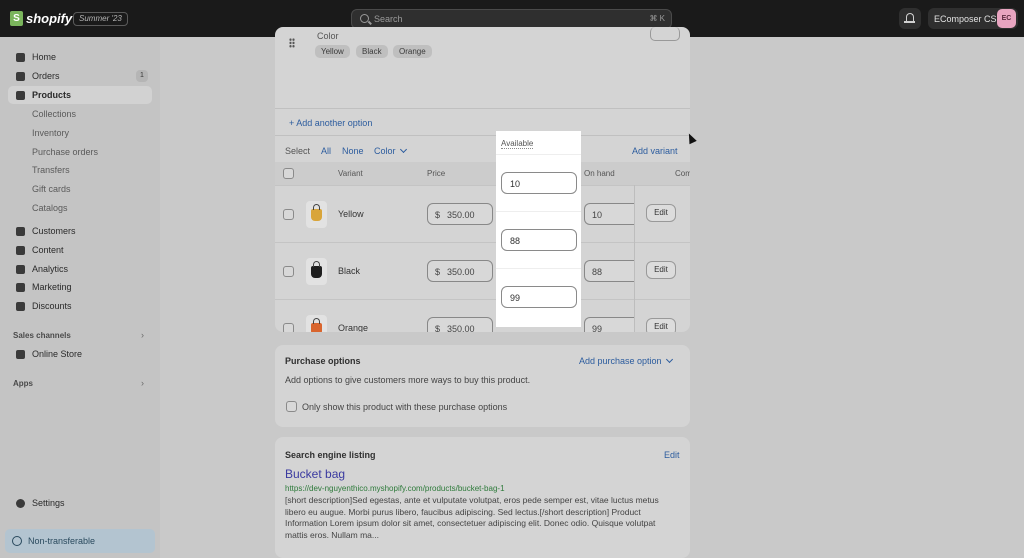 This screenshot has height=558, width=1024. Describe the element at coordinates (609, 271) in the screenshot. I see `on-hand-input: 88` at that location.